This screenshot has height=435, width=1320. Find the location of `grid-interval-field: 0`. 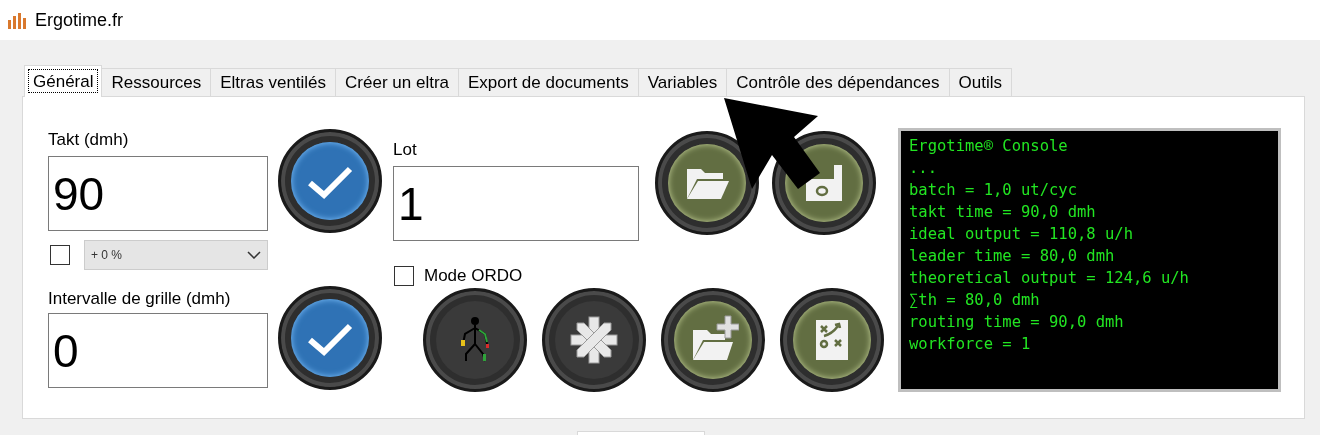

grid-interval-field: 0 is located at coordinates (158, 350).